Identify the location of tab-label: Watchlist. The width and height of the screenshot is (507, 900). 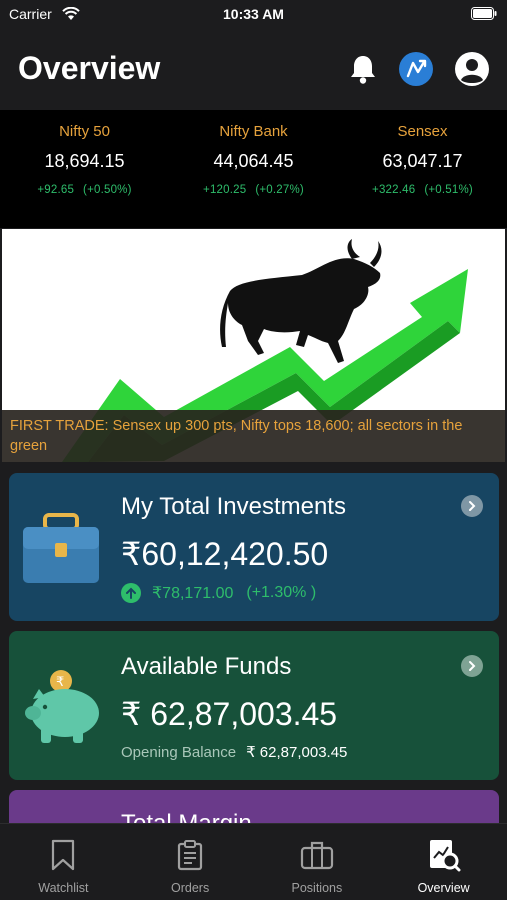
(63, 888).